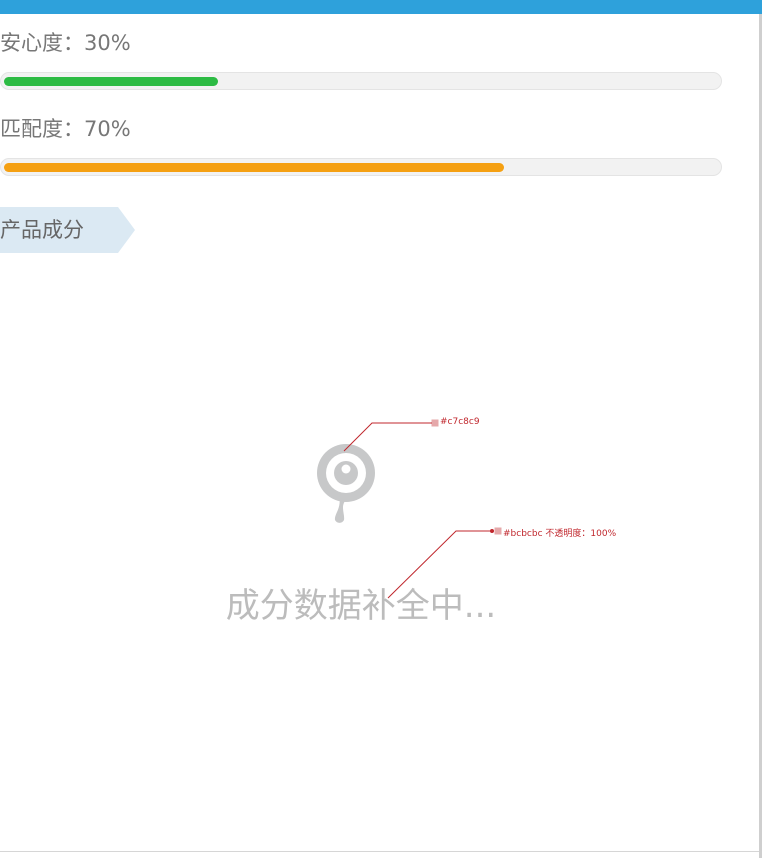 Image resolution: width=762 pixels, height=858 pixels. What do you see at coordinates (422, 509) in the screenshot?
I see `annotation-lines` at bounding box center [422, 509].